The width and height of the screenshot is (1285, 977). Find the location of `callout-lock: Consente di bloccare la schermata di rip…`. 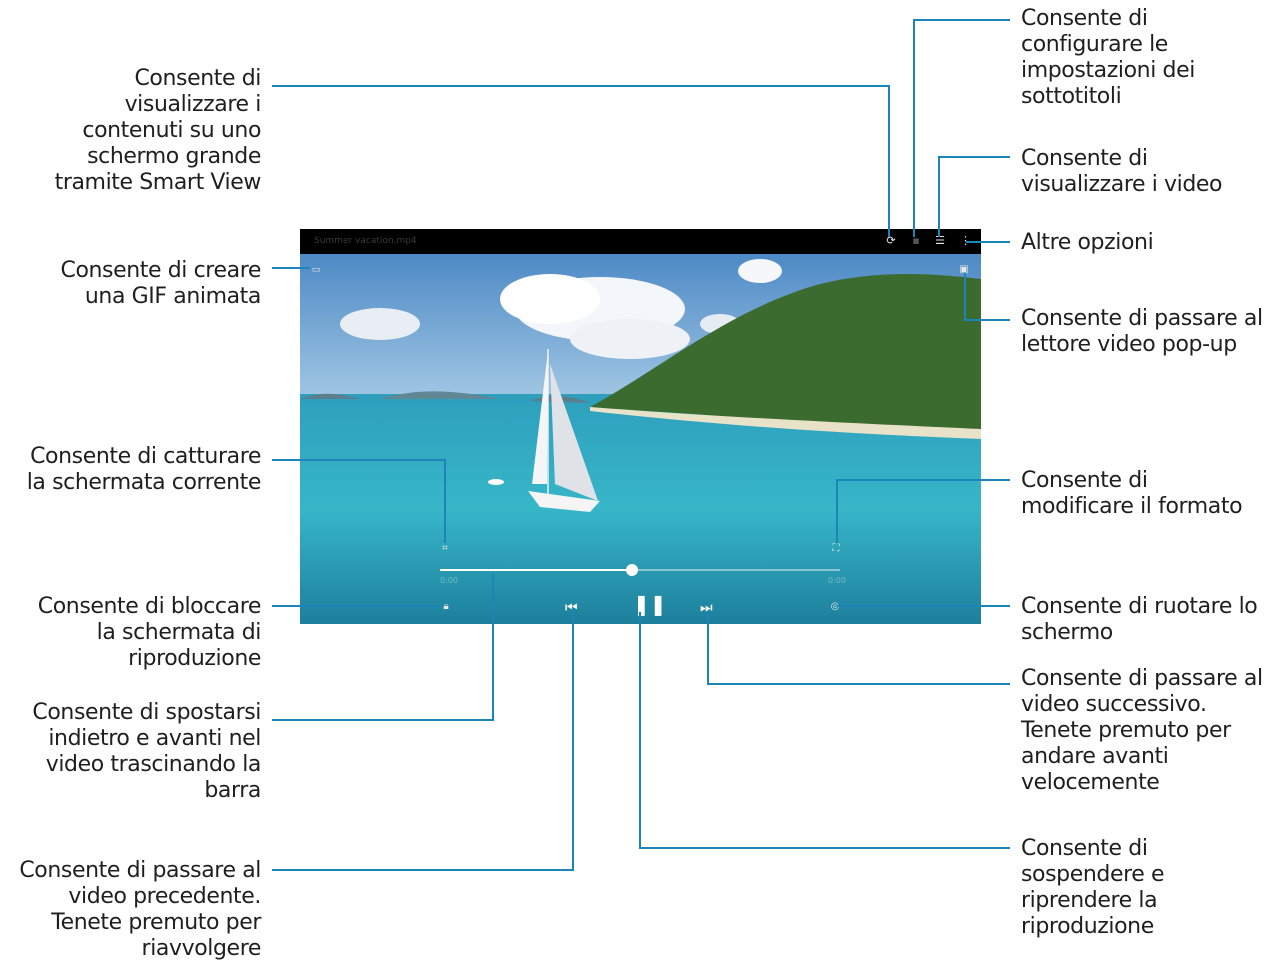

callout-lock: Consente di bloccare la schermata di rip… is located at coordinates (149, 632).